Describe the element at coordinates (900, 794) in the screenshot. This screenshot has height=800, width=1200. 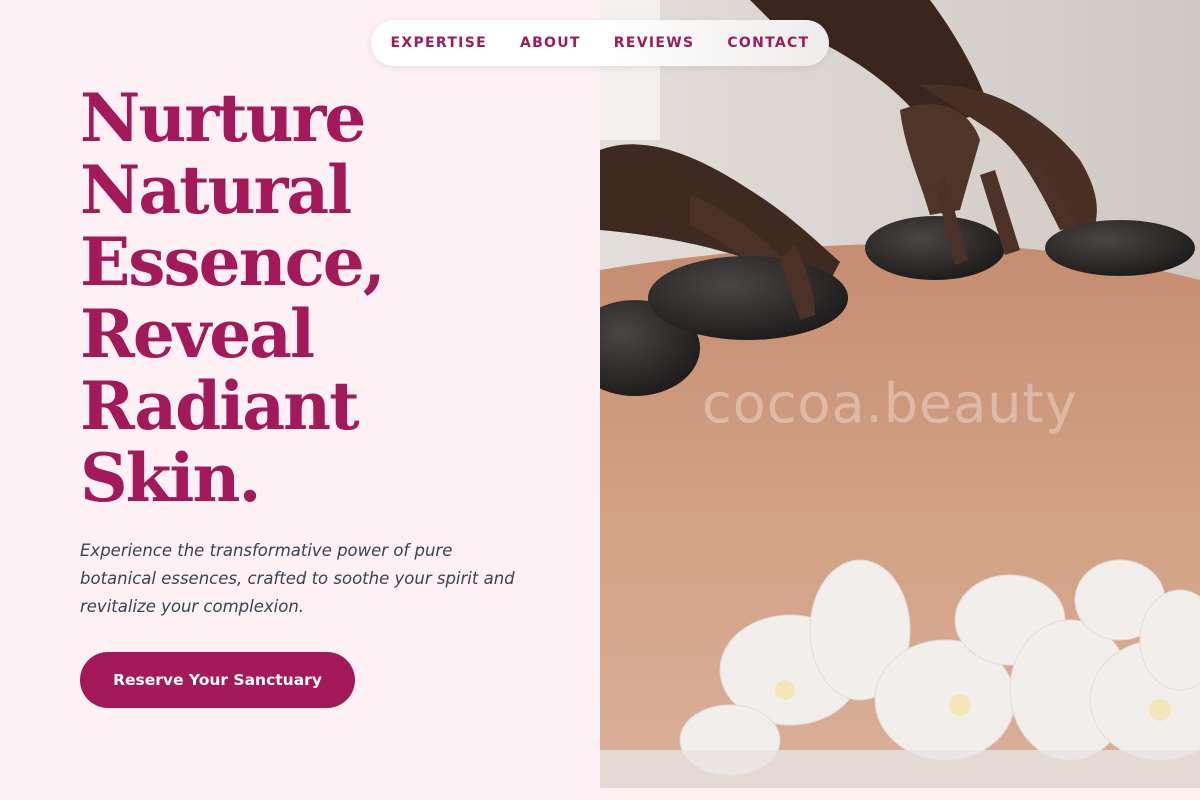
I see `bottom-strip` at that location.